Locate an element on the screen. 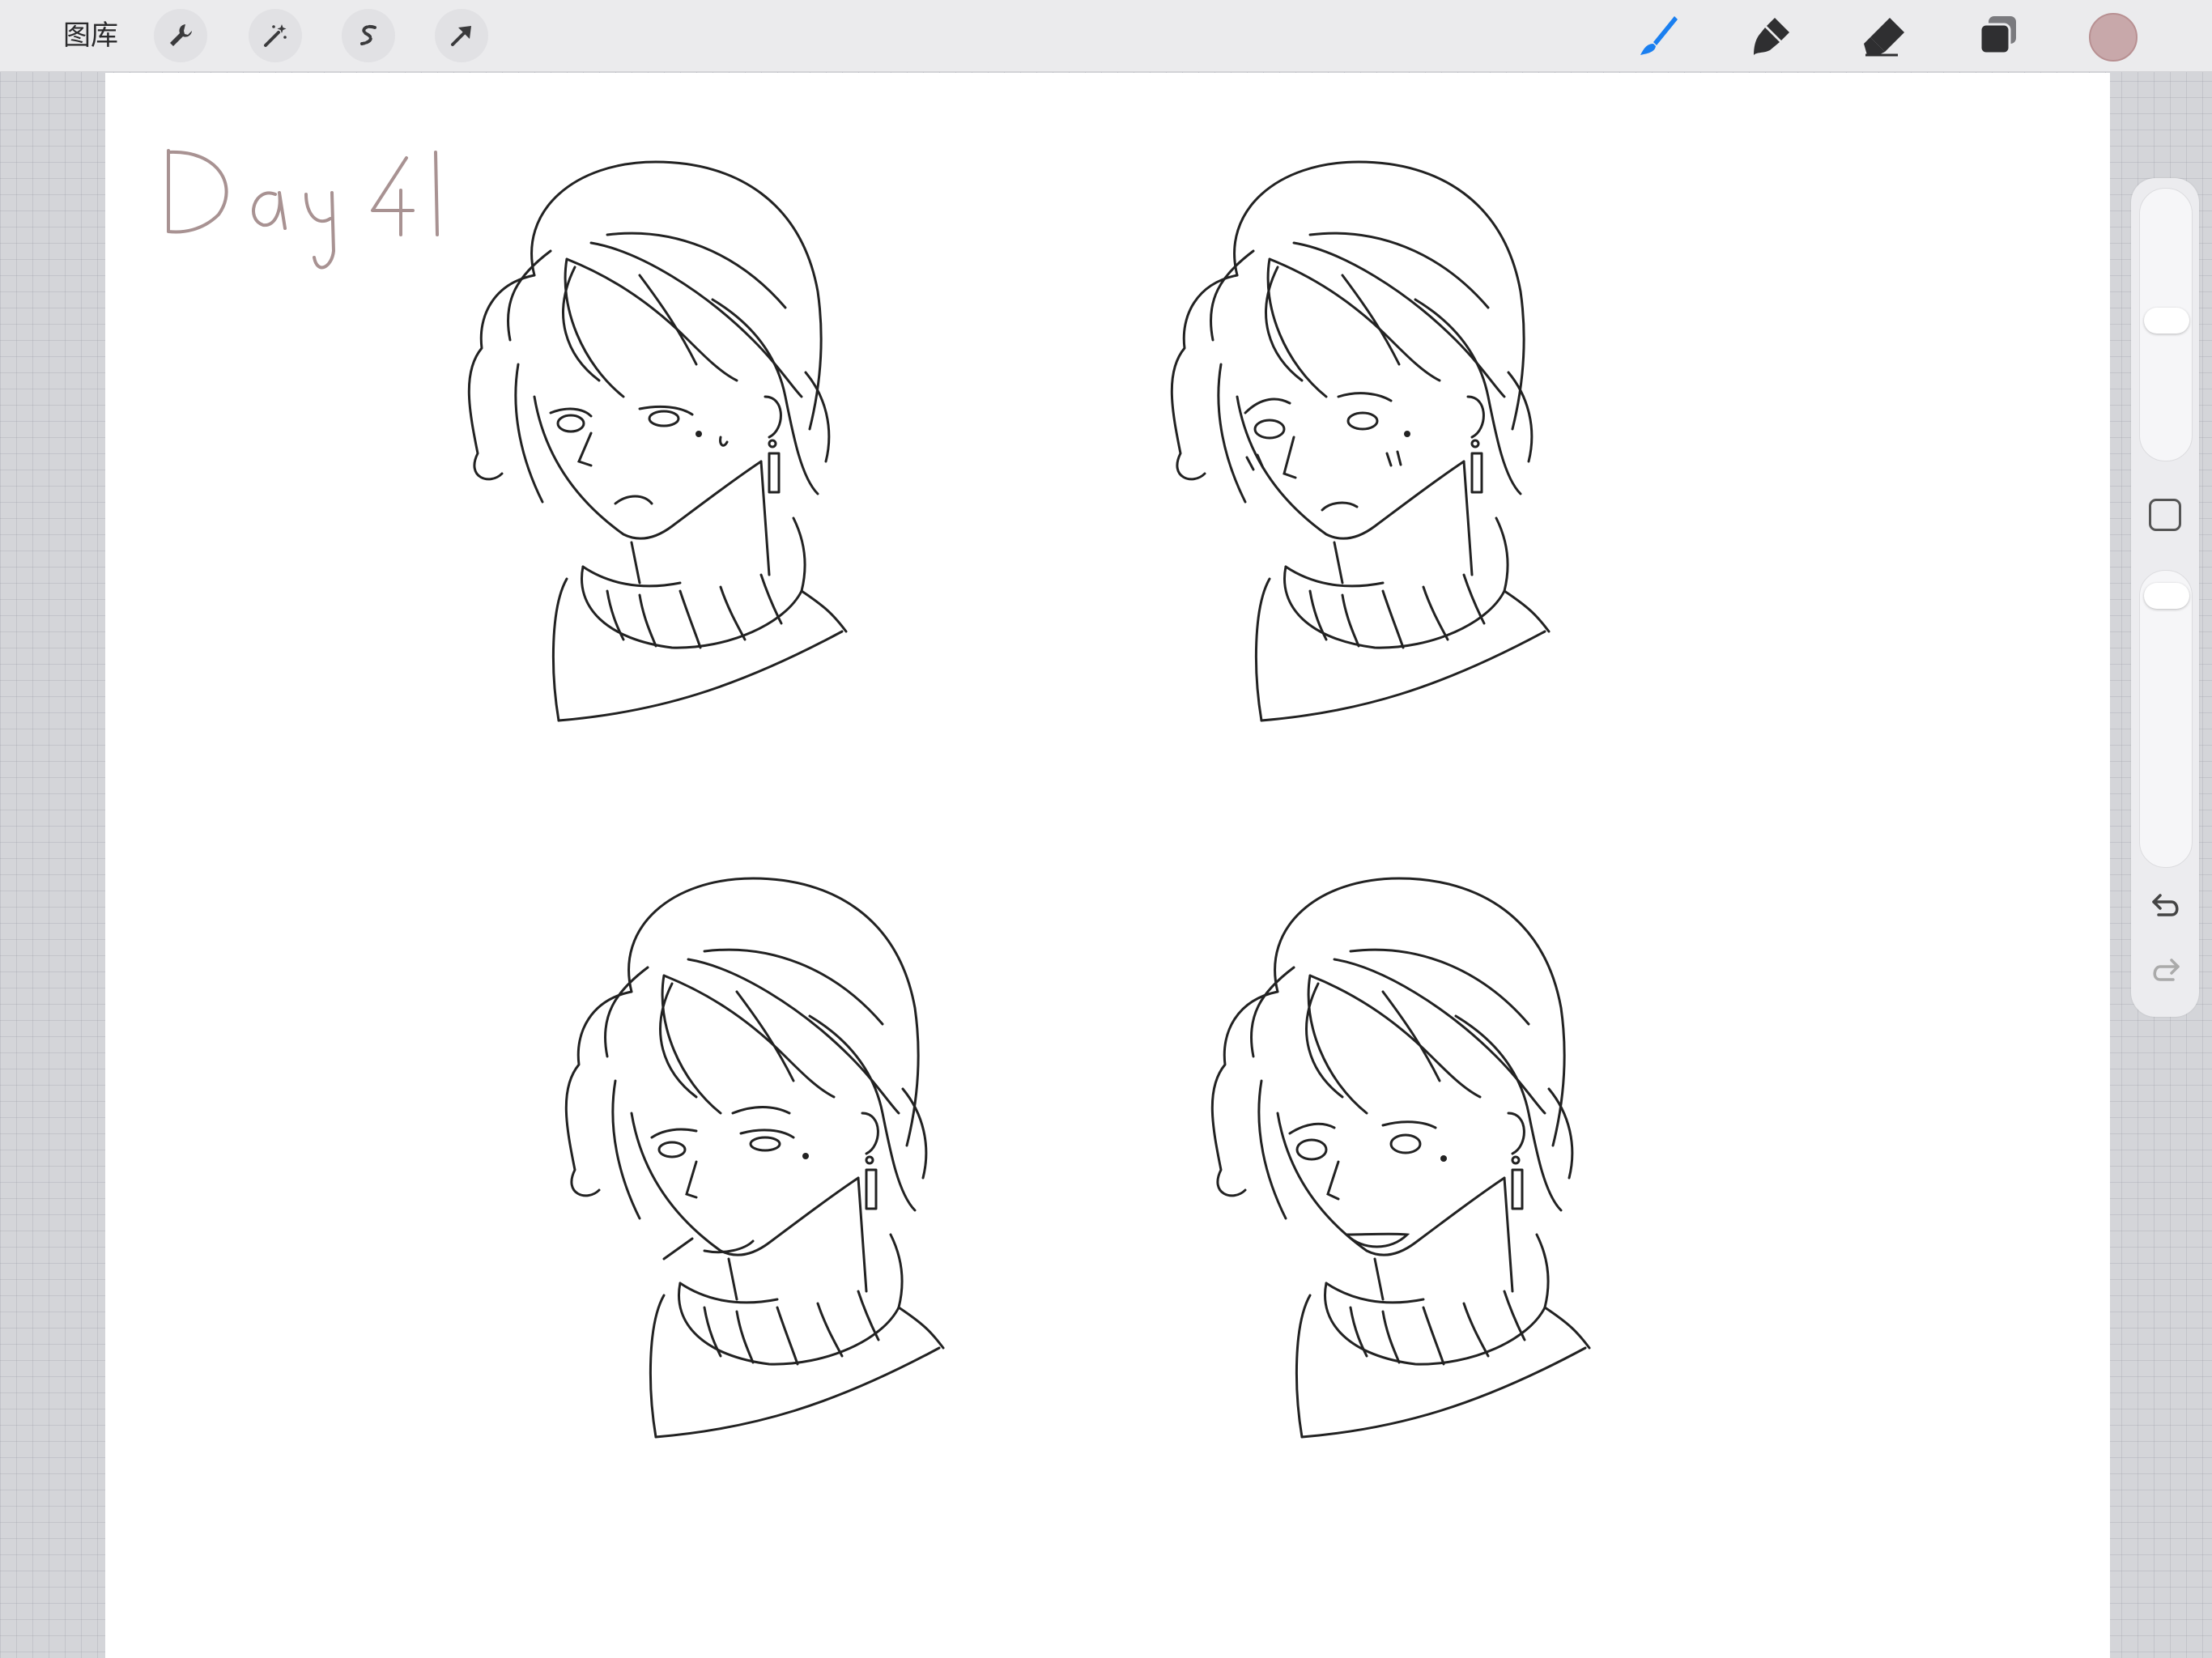 The image size is (2212, 1658). opacity-thumb is located at coordinates (2166, 596).